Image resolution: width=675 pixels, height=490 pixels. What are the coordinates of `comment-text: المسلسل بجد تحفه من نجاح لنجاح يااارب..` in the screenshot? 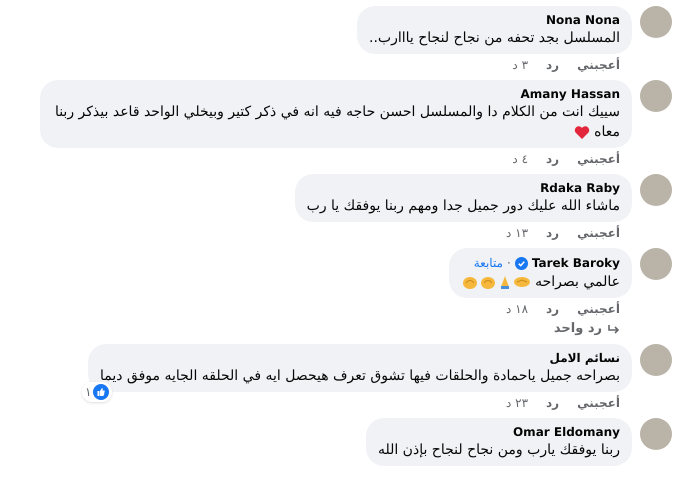 It's located at (494, 38).